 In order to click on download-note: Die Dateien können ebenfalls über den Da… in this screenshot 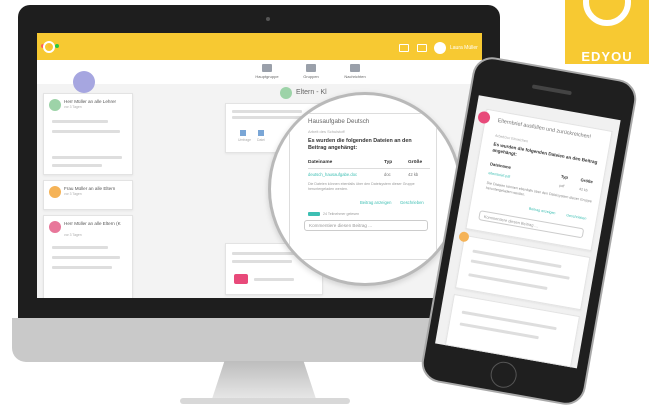, I will do `click(361, 186)`.